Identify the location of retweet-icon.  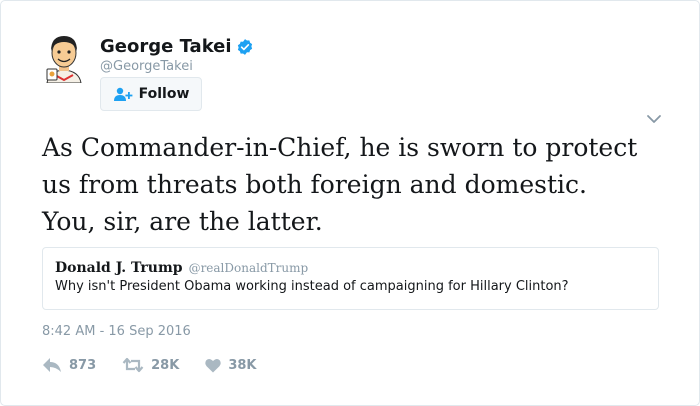
(133, 365).